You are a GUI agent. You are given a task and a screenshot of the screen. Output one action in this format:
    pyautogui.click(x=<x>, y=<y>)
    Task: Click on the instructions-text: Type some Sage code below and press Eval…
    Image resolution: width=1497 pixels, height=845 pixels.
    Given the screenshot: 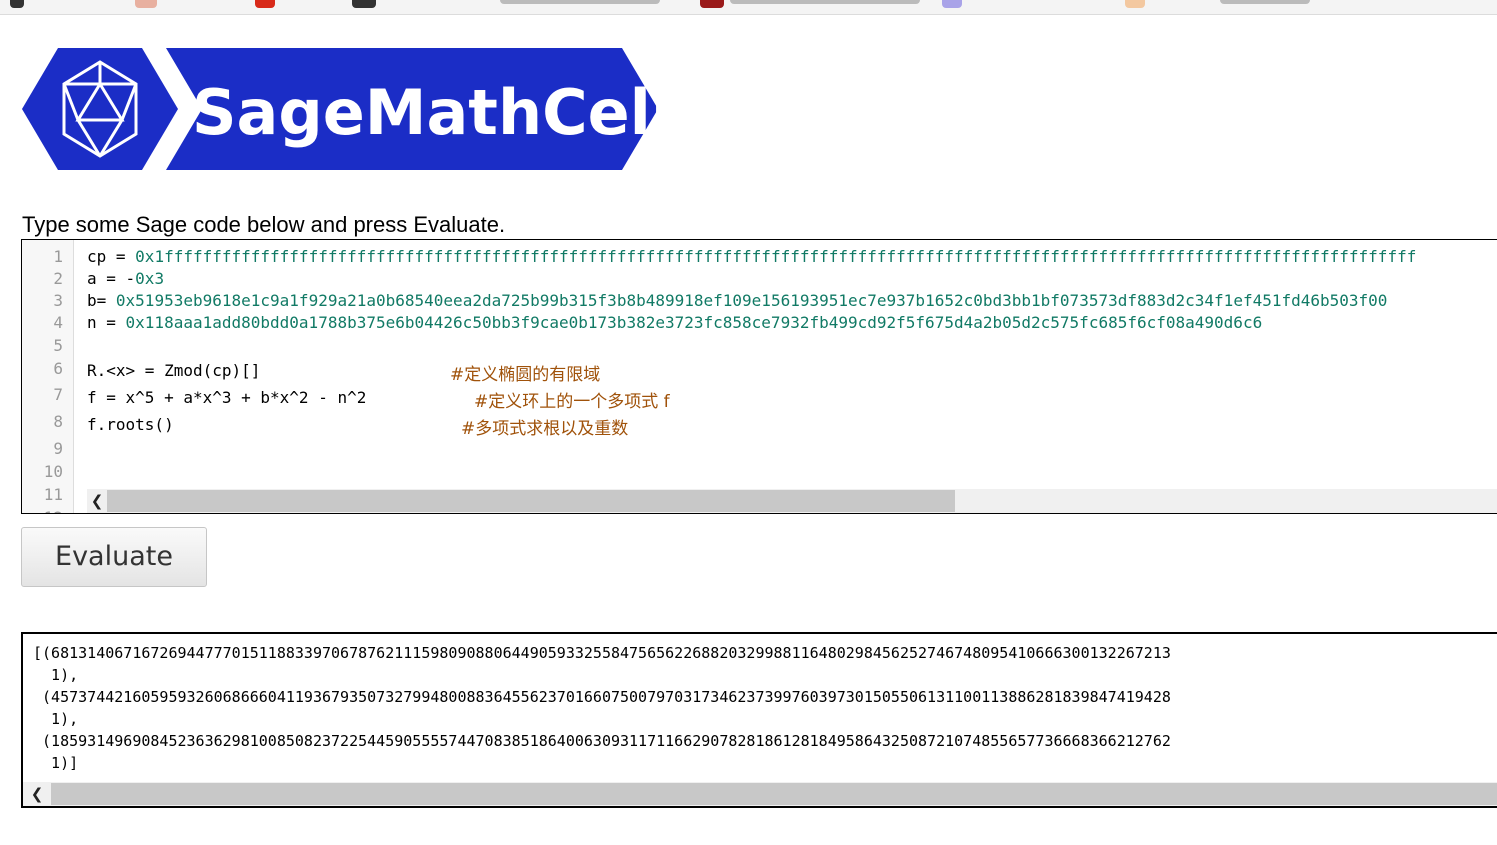 What is the action you would take?
    pyautogui.click(x=264, y=224)
    